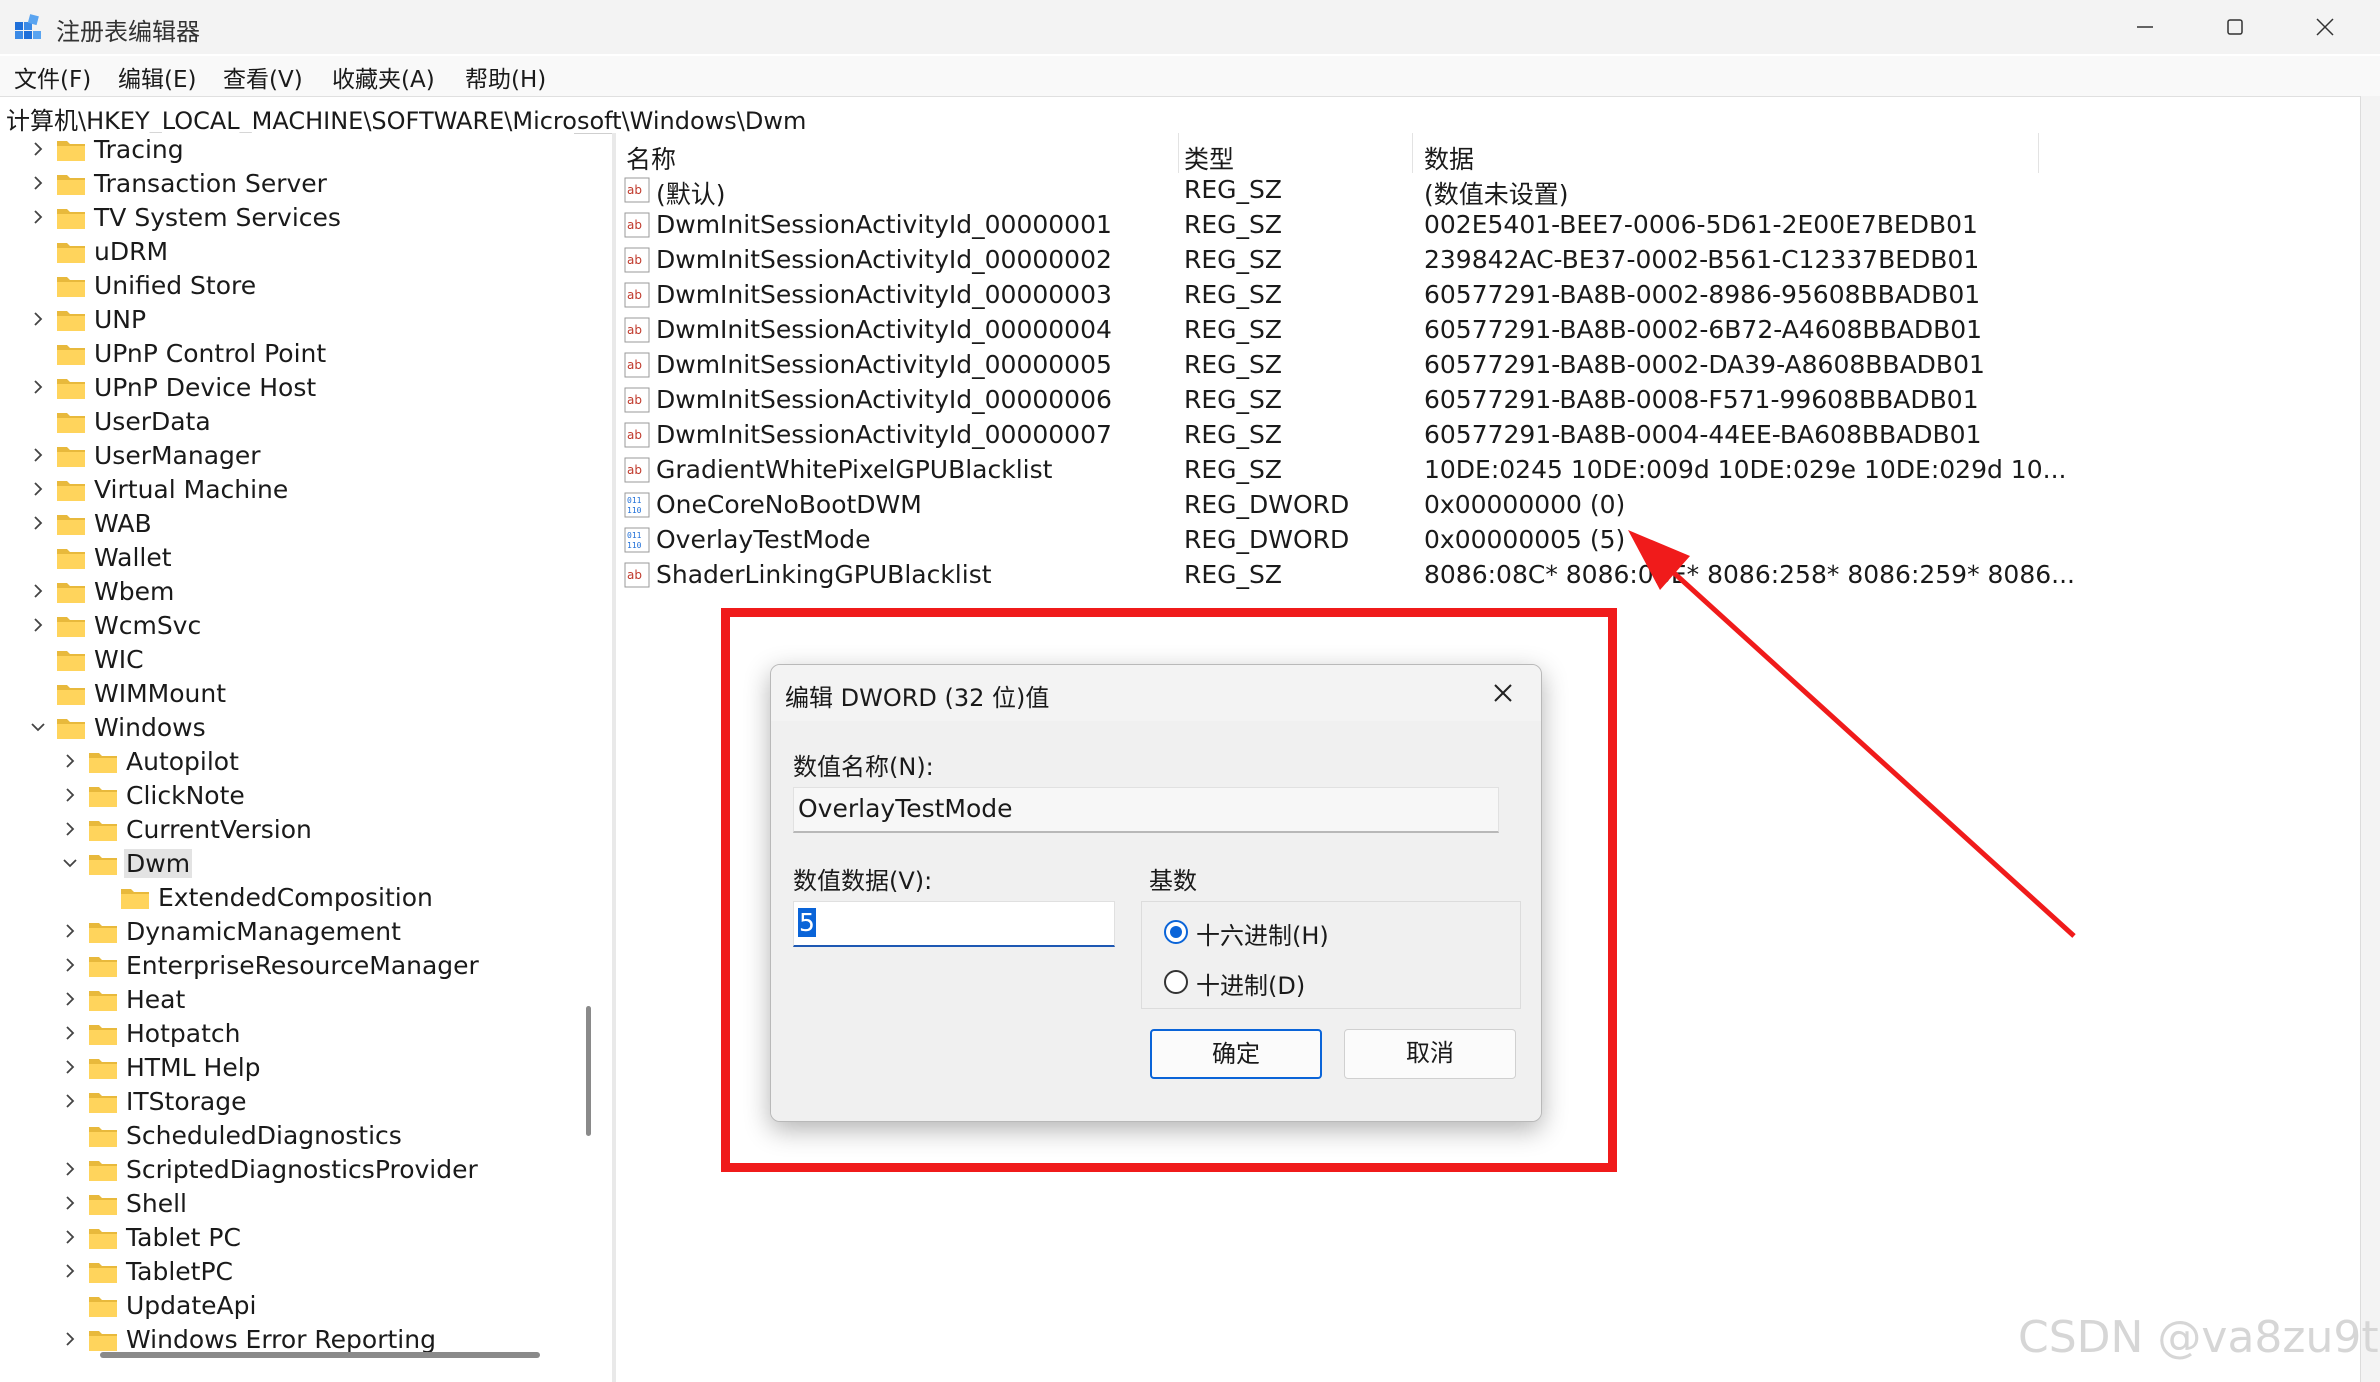 The width and height of the screenshot is (2380, 1382). Describe the element at coordinates (863, 767) in the screenshot. I see `value-name-label: 数值名称(N):` at that location.